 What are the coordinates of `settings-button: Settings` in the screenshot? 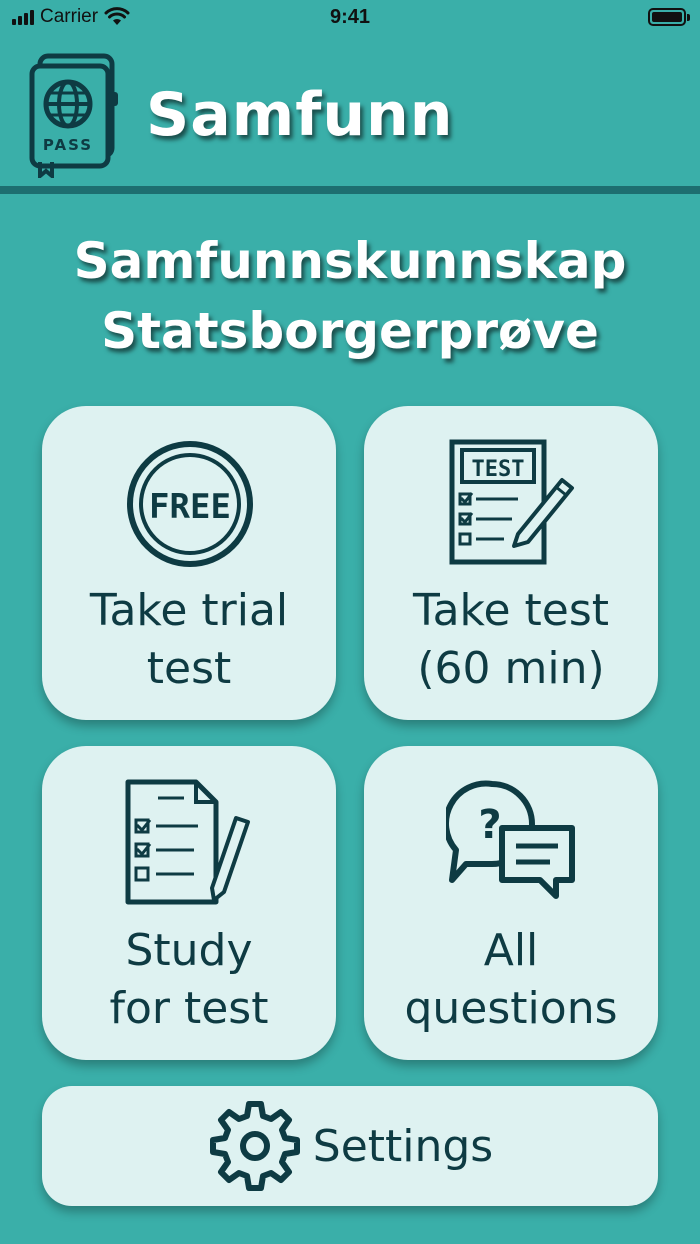 It's located at (350, 1146).